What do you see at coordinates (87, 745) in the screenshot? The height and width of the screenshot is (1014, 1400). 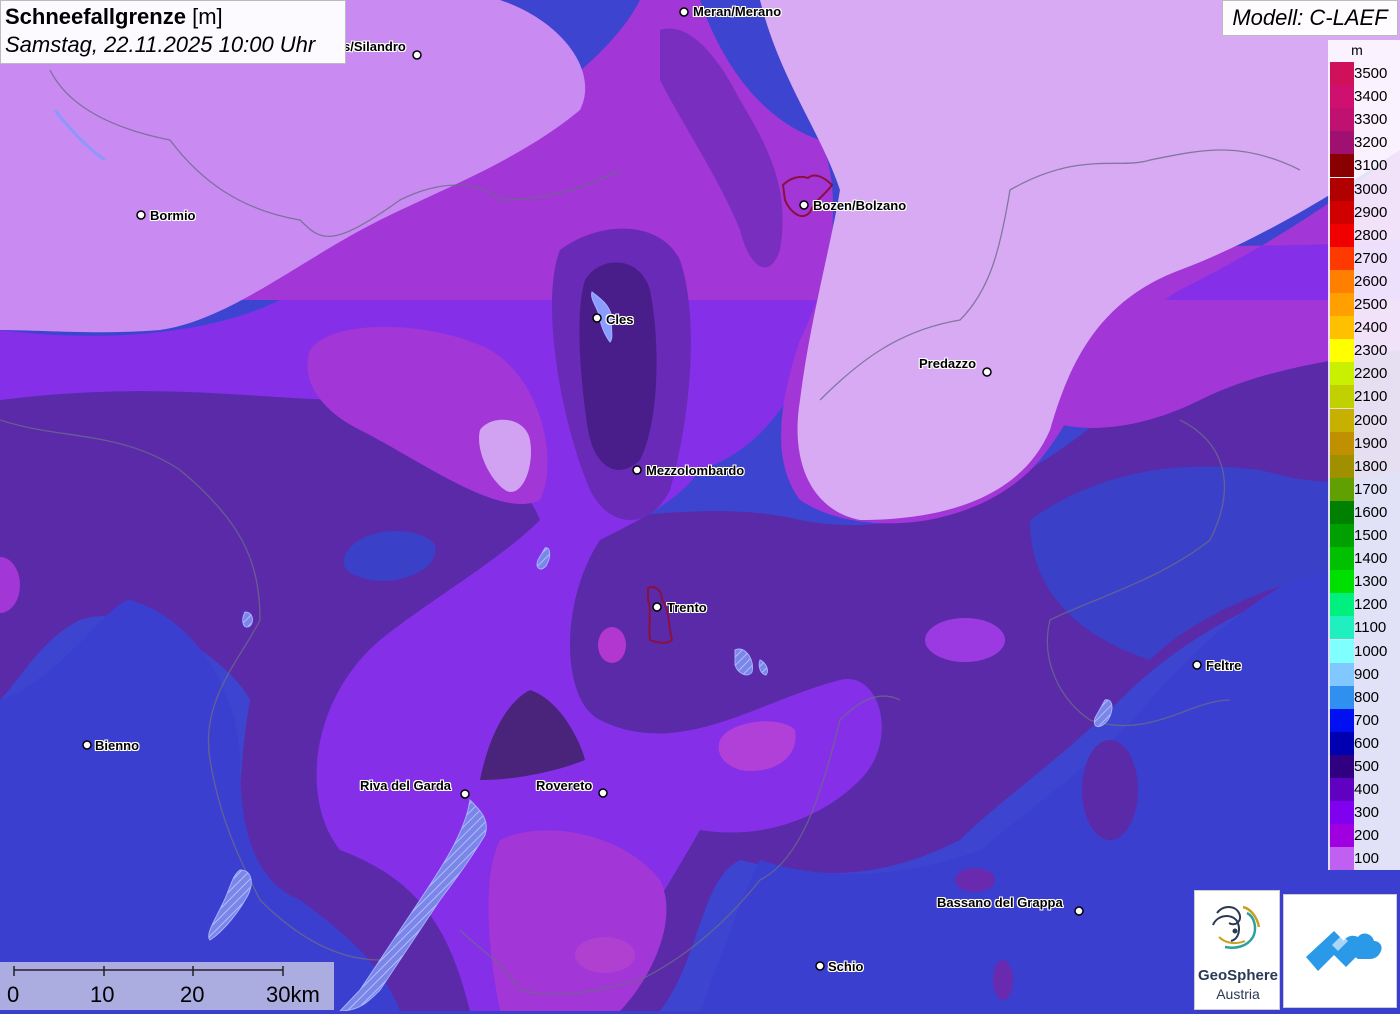 I see `city-dot-bienno` at bounding box center [87, 745].